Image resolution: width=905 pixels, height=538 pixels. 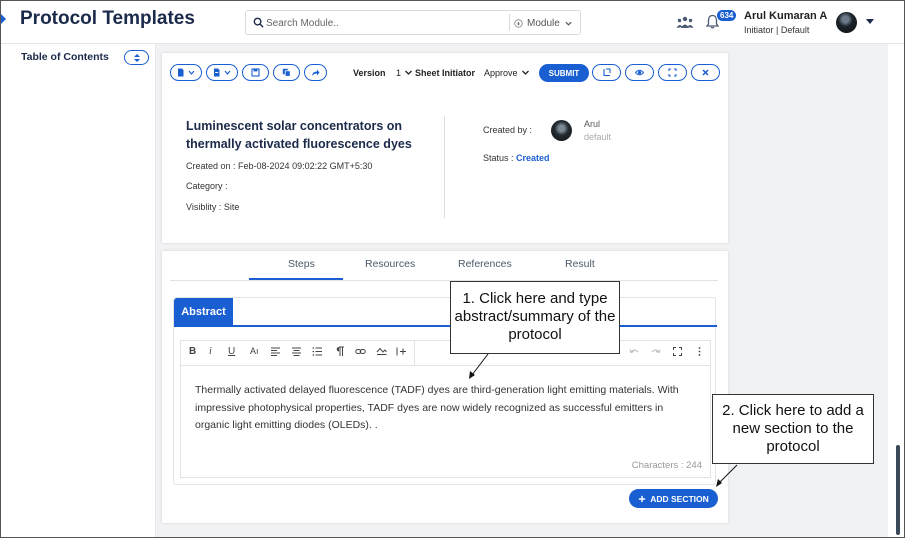 I want to click on list-button, so click(x=317, y=353).